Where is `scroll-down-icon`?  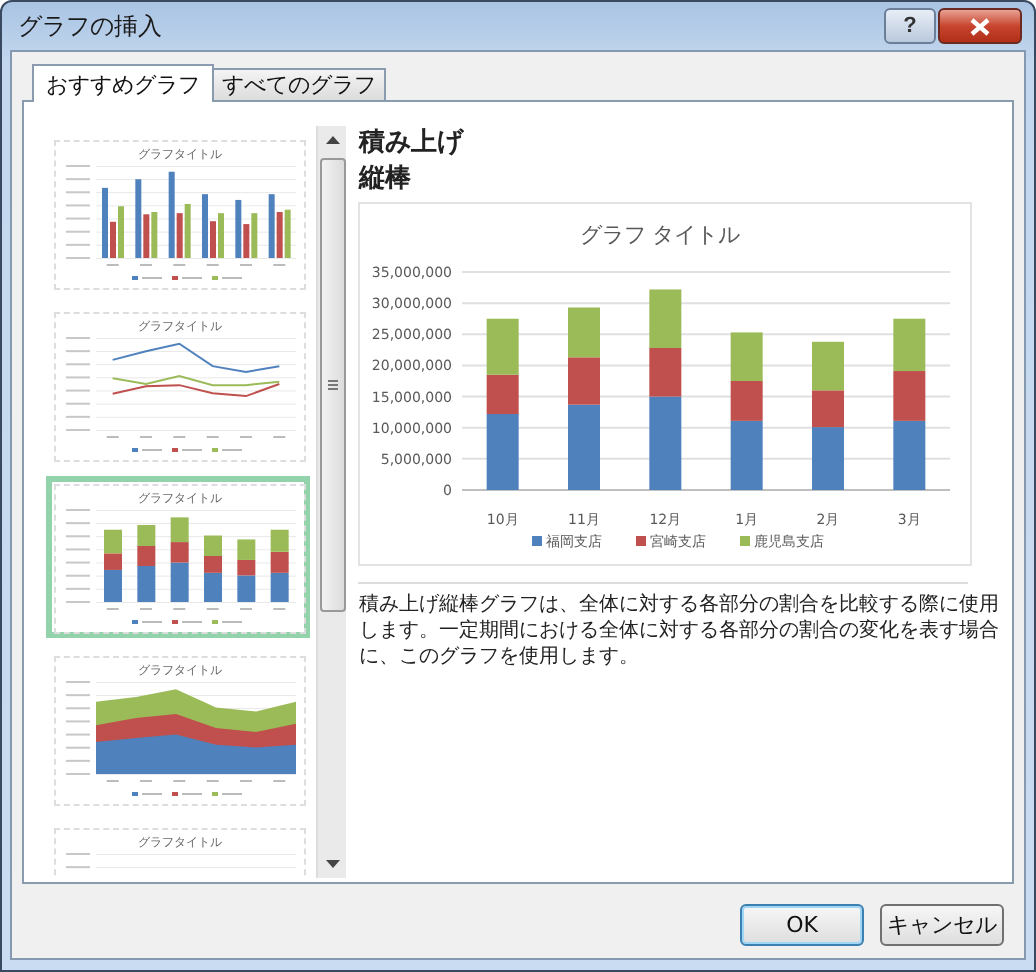 scroll-down-icon is located at coordinates (332, 864).